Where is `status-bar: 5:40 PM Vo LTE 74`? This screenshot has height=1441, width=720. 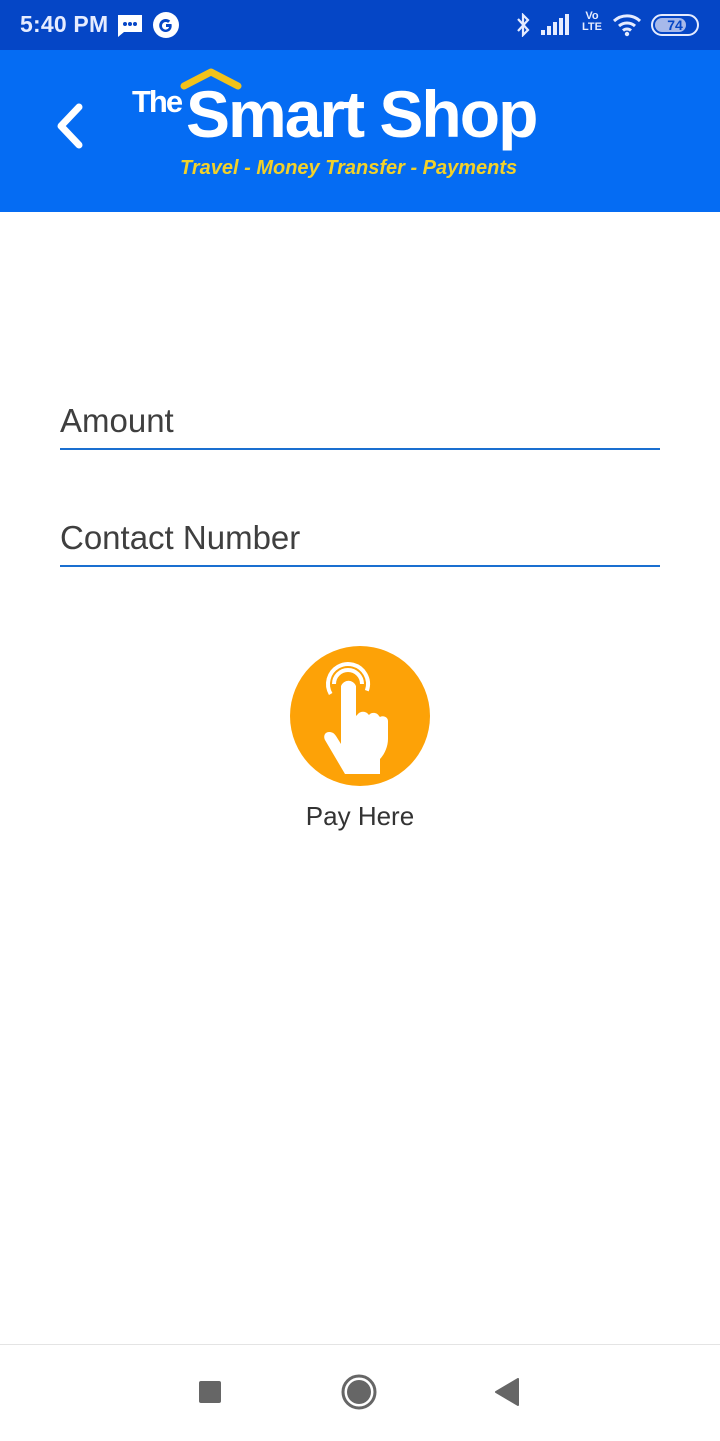 status-bar: 5:40 PM Vo LTE 74 is located at coordinates (360, 25).